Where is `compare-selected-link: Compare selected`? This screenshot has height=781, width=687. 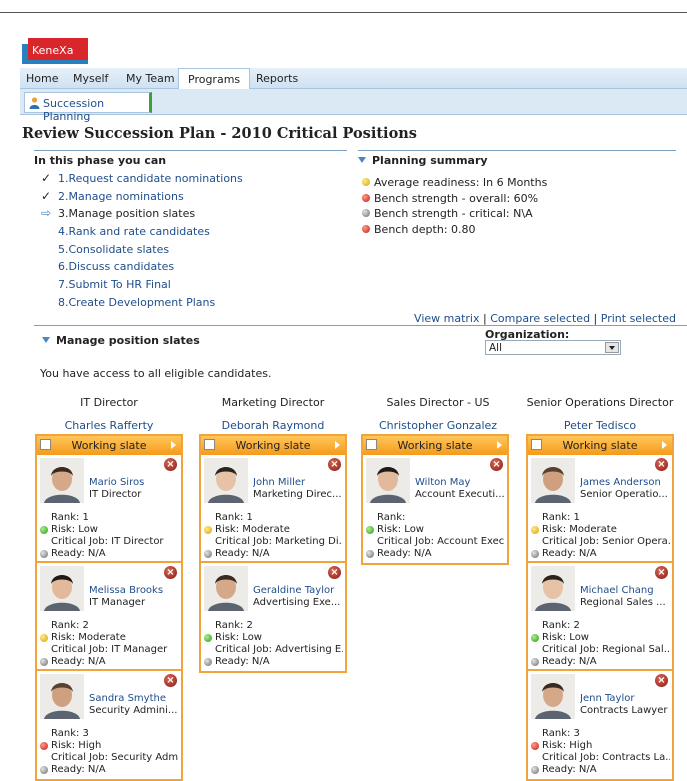
compare-selected-link: Compare selected is located at coordinates (540, 318).